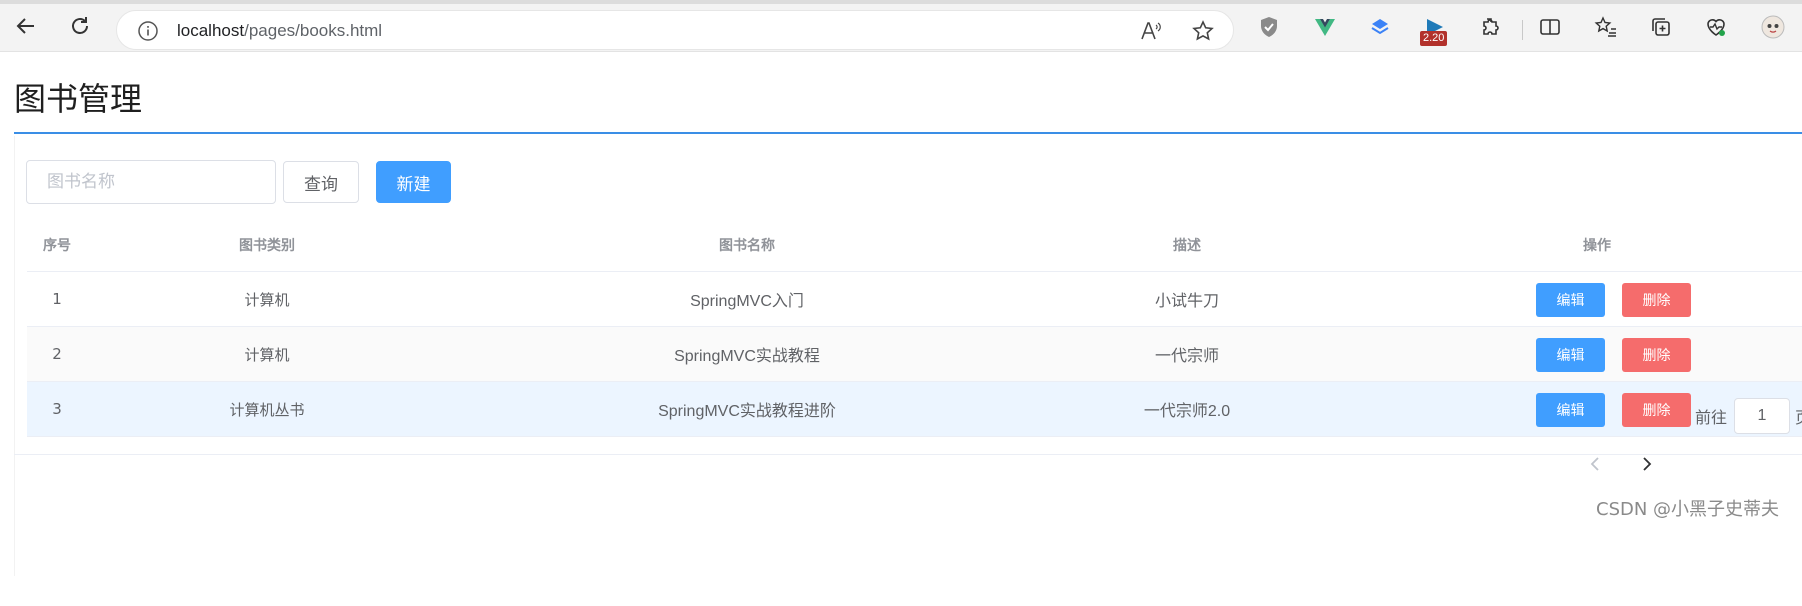  Describe the element at coordinates (747, 245) in the screenshot. I see `header-name: 图书名称` at that location.